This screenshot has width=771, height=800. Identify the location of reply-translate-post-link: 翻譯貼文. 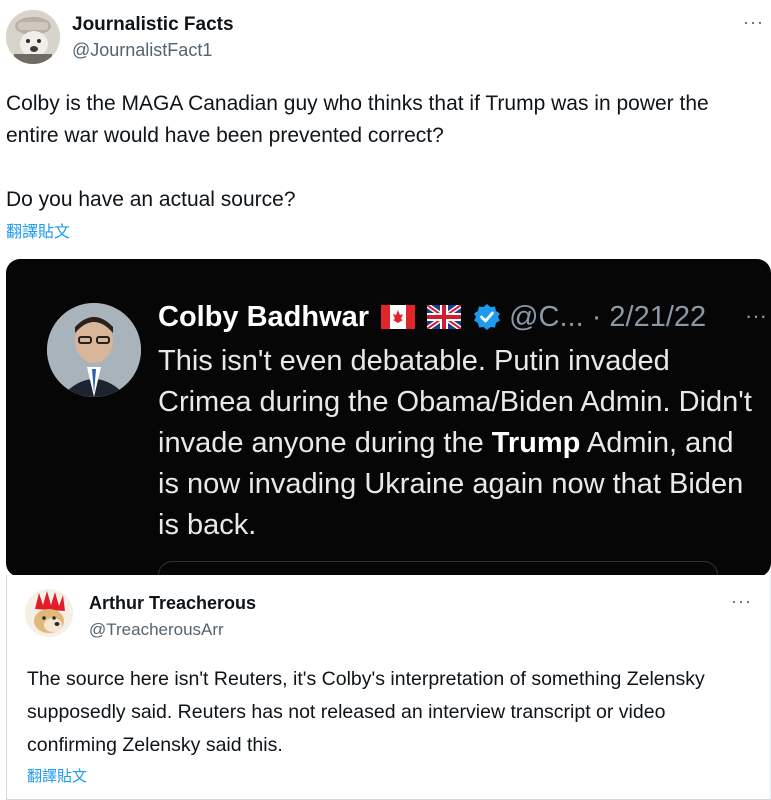
(57, 775).